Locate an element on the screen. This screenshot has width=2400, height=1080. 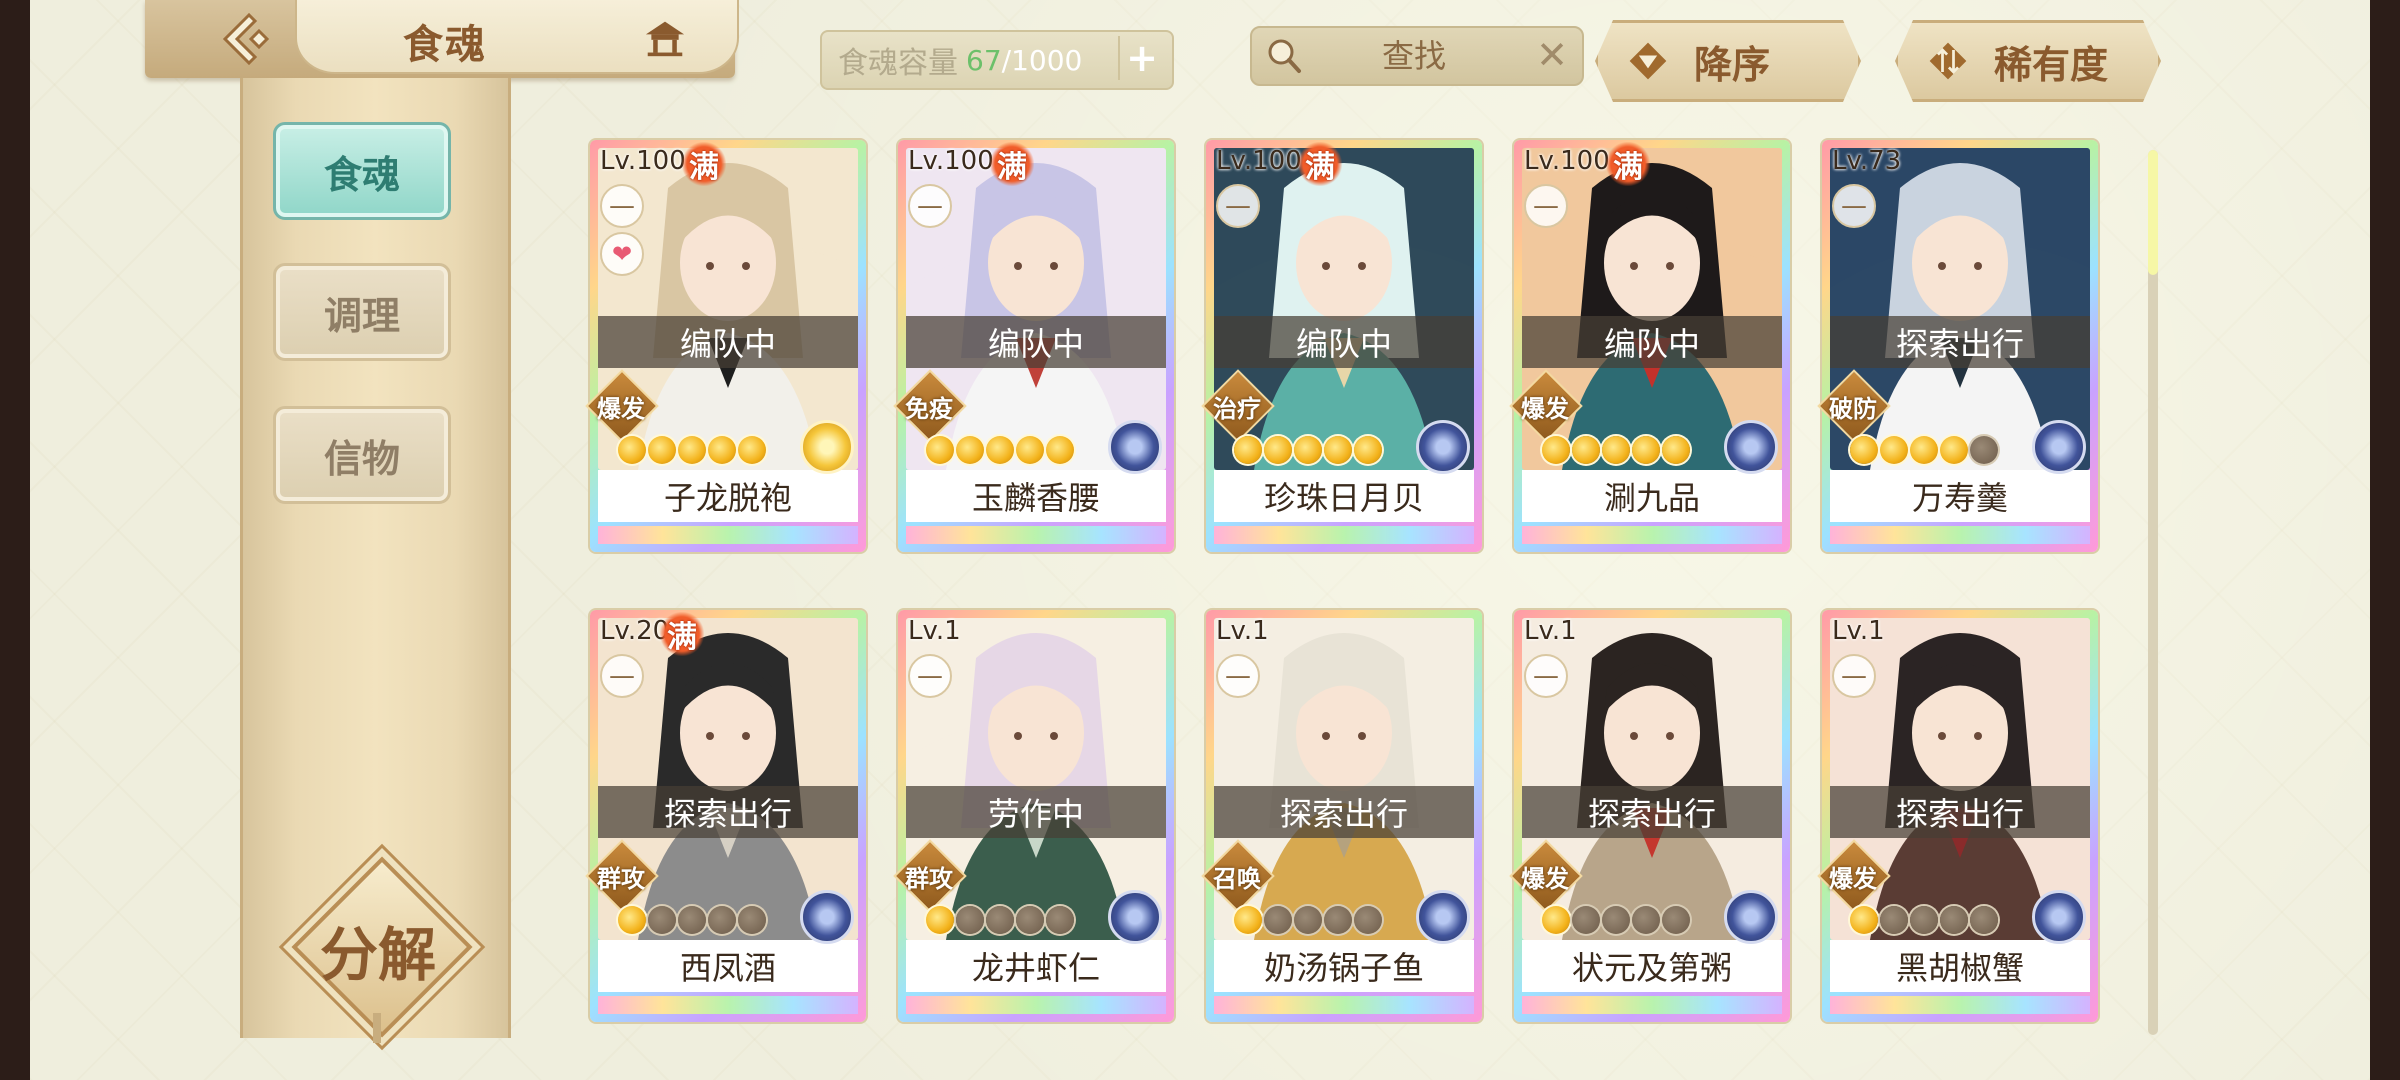
card-level: Lv.73 is located at coordinates (1867, 161).